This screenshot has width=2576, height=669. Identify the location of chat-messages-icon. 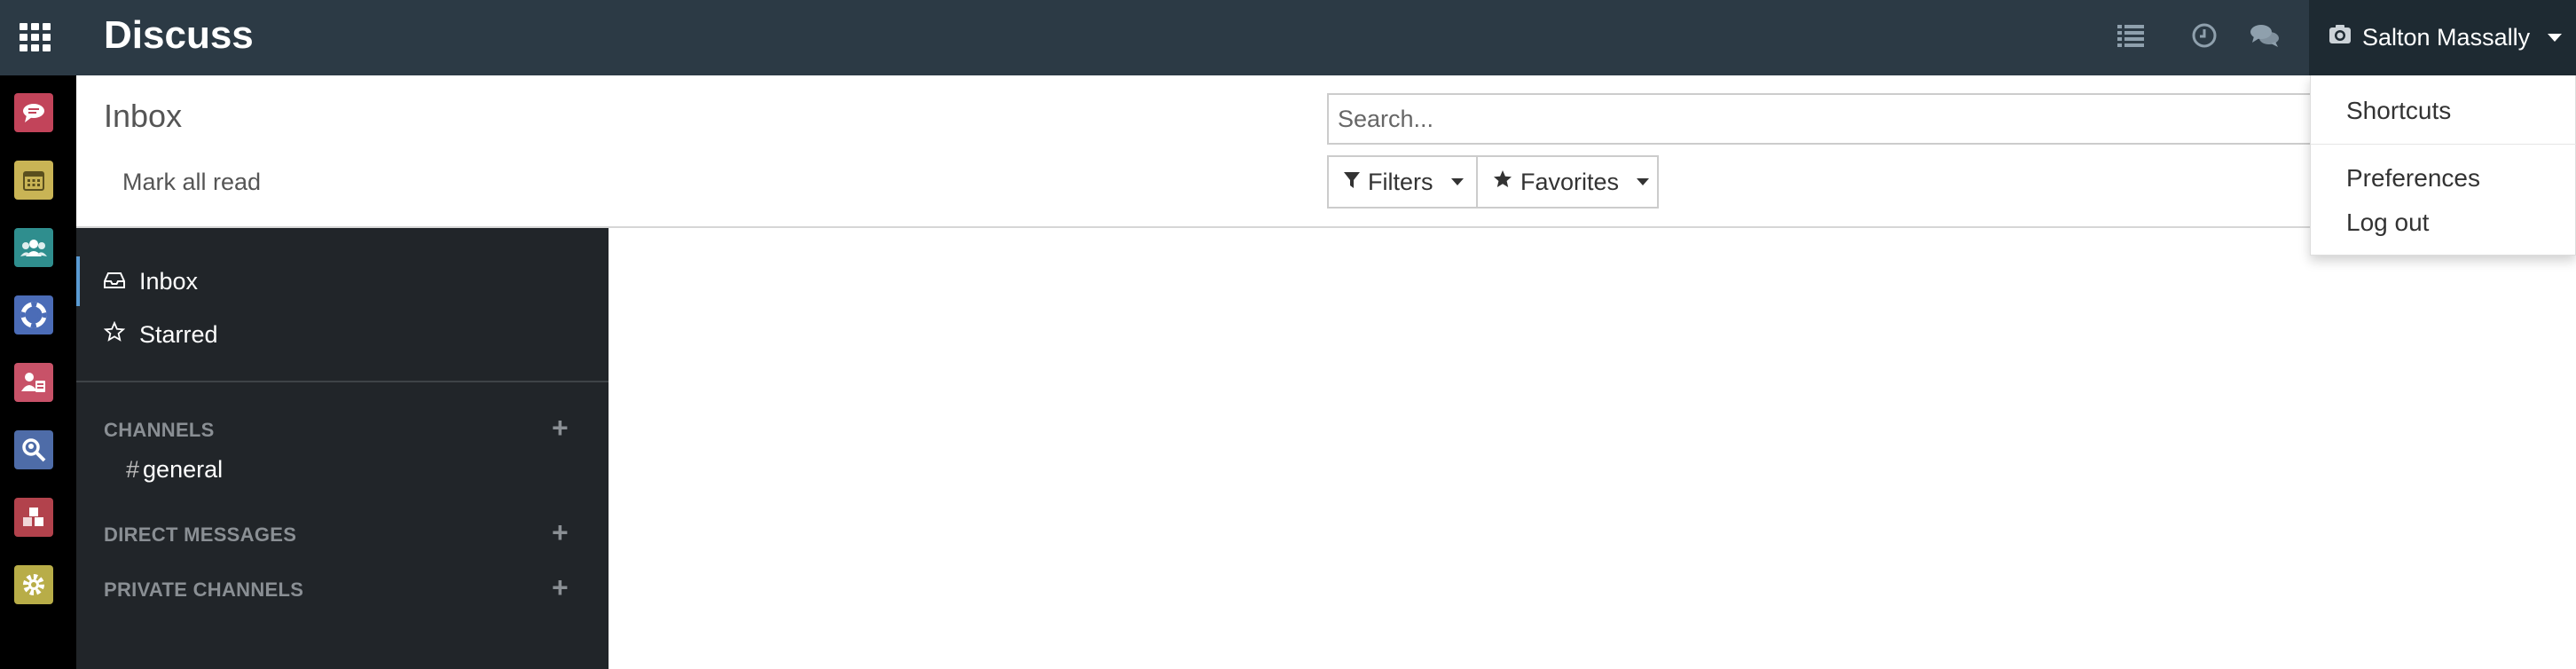
(2265, 35).